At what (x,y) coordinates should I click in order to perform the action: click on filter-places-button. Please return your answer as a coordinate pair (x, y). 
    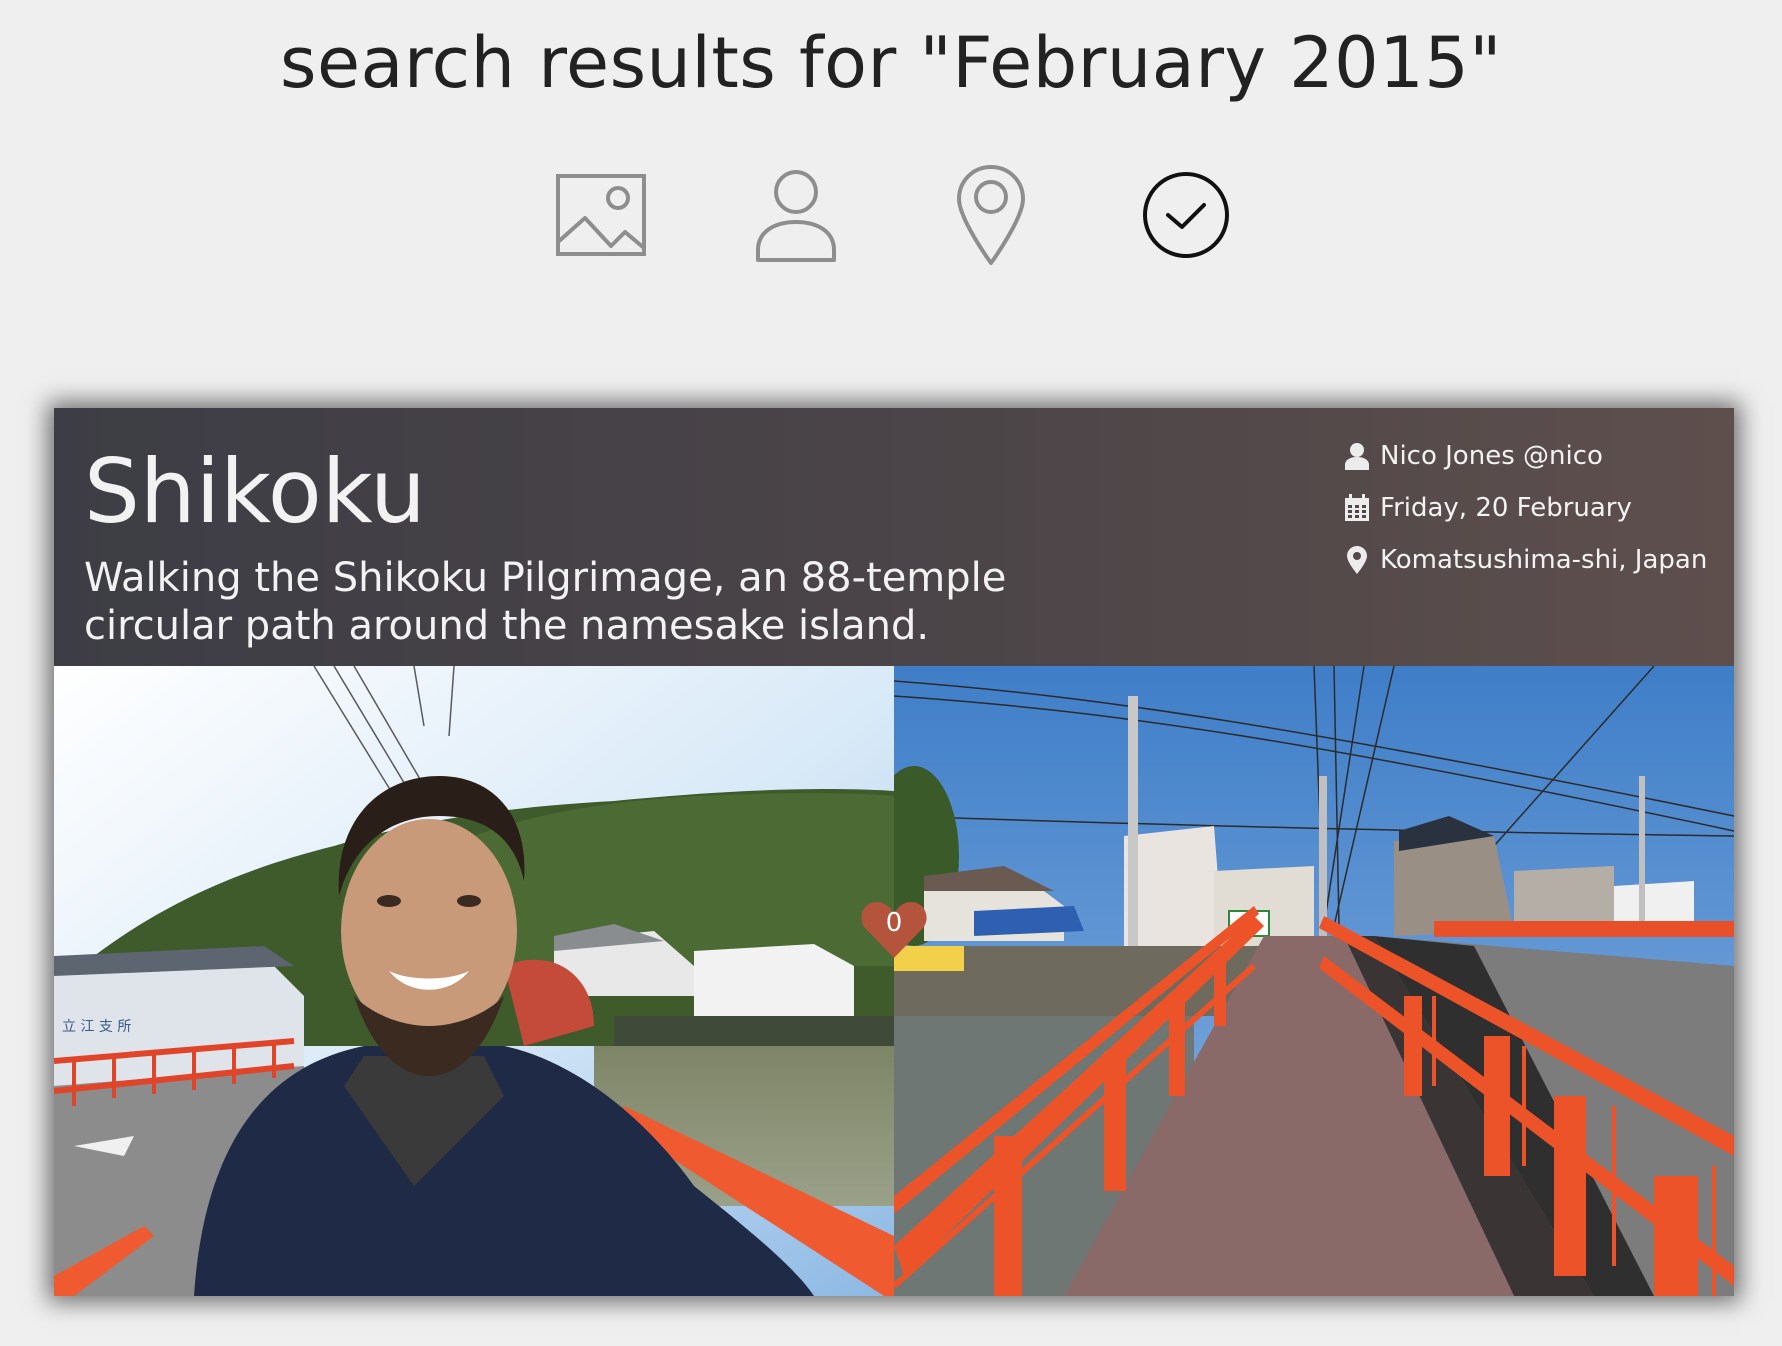
    Looking at the image, I should click on (991, 215).